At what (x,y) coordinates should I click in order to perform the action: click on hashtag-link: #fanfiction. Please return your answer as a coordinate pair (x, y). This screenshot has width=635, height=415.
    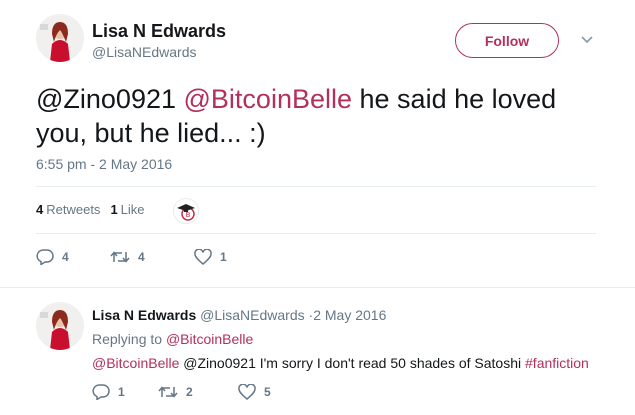
    Looking at the image, I should click on (557, 363).